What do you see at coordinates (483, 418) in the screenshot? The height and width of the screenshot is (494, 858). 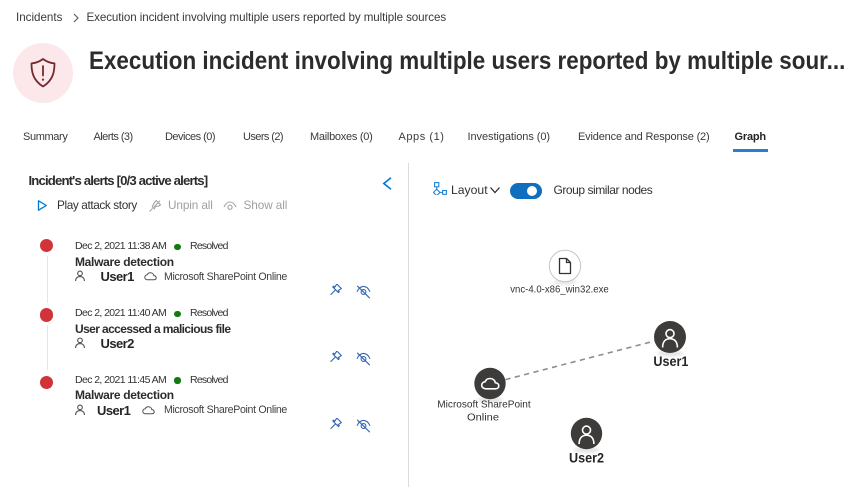 I see `svg-text: Online` at bounding box center [483, 418].